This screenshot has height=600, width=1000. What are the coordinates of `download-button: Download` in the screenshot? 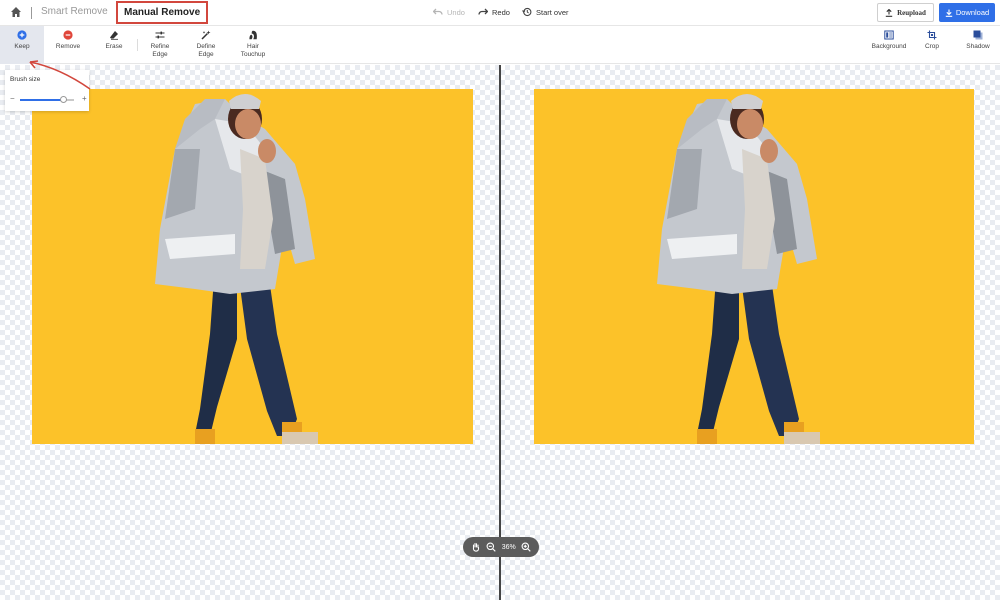 It's located at (967, 12).